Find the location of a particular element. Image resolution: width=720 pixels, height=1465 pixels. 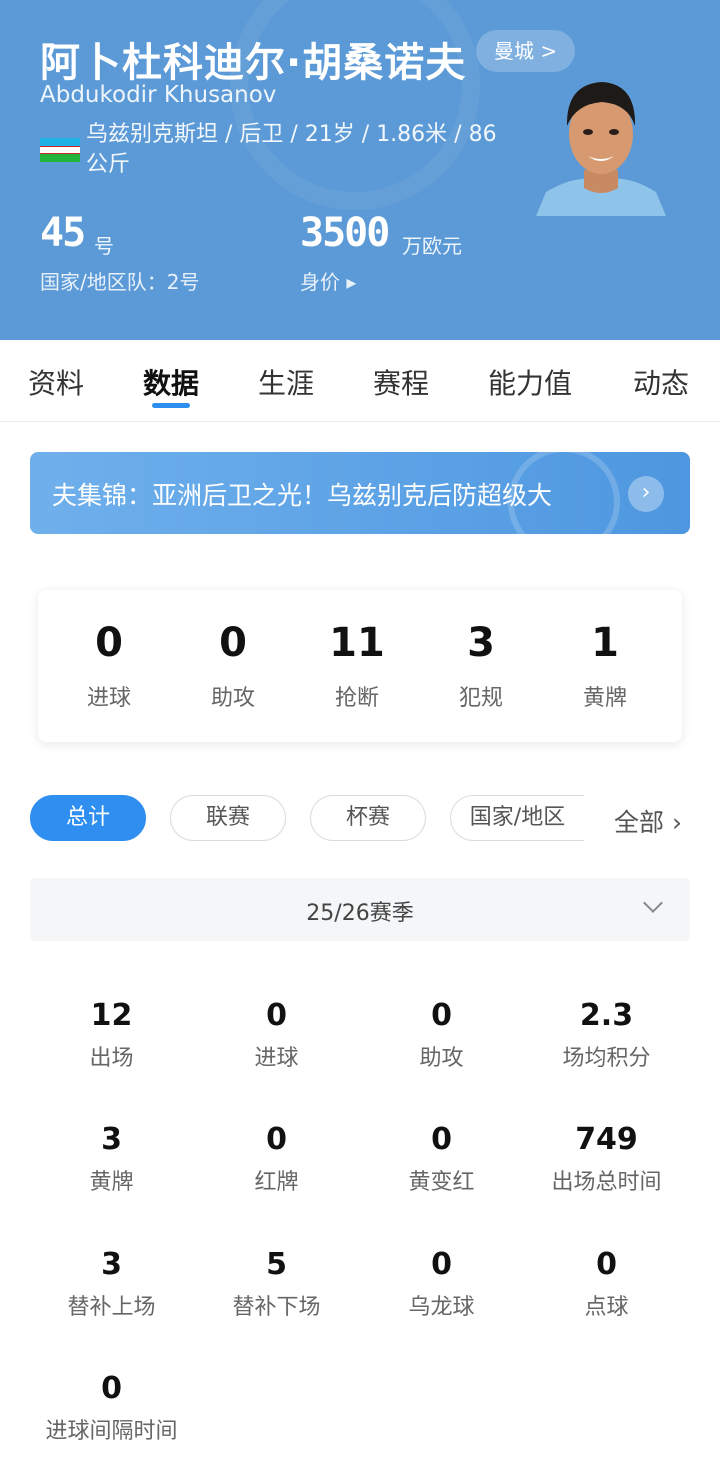

summary-value: 11 is located at coordinates (357, 643).